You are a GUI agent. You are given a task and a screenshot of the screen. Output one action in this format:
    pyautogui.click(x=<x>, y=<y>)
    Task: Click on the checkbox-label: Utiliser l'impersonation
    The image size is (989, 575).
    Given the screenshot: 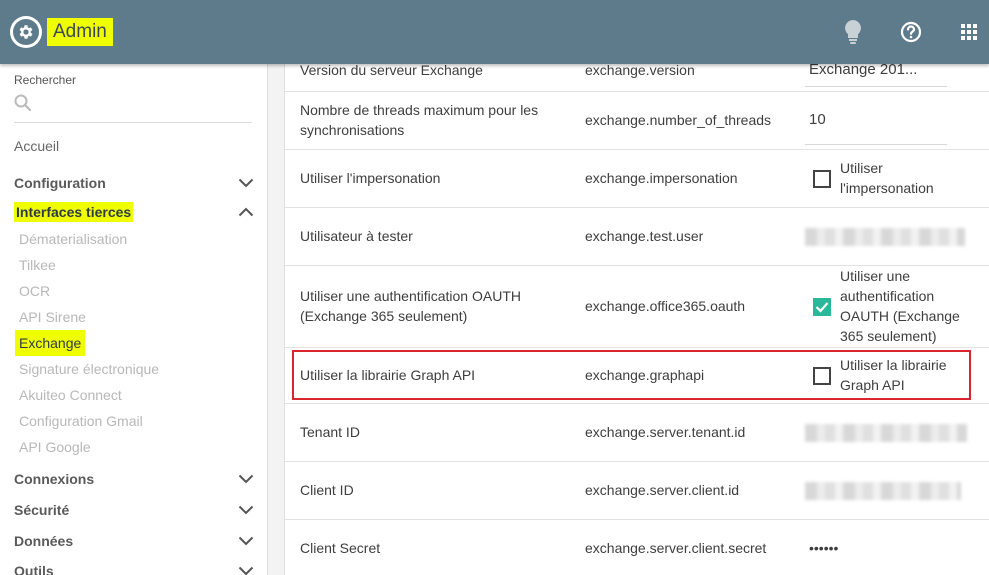 What is the action you would take?
    pyautogui.click(x=905, y=178)
    